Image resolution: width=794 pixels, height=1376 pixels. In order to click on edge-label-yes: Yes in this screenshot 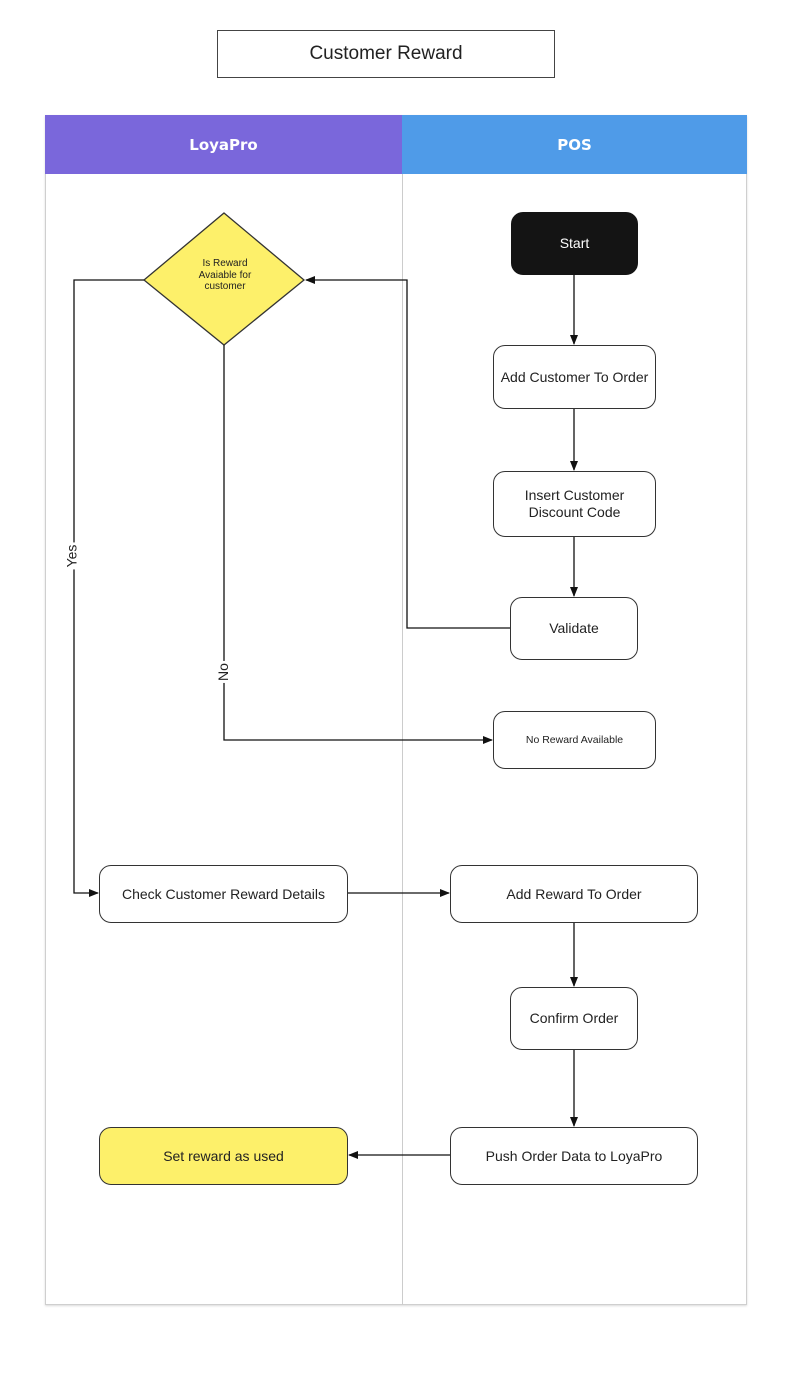, I will do `click(71, 556)`.